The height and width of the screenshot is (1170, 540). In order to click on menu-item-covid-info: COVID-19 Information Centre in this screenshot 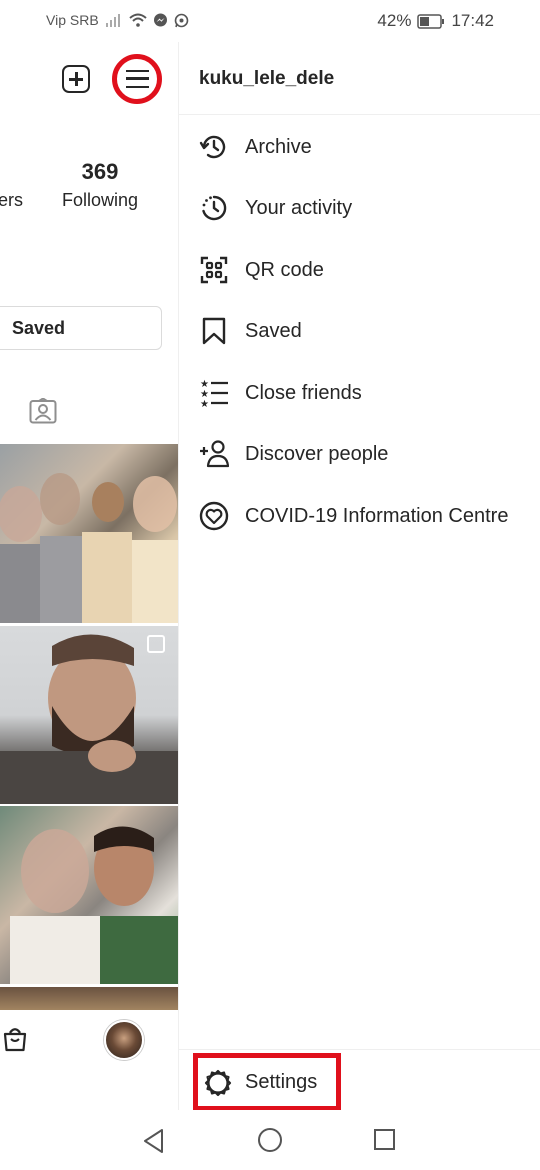, I will do `click(359, 516)`.